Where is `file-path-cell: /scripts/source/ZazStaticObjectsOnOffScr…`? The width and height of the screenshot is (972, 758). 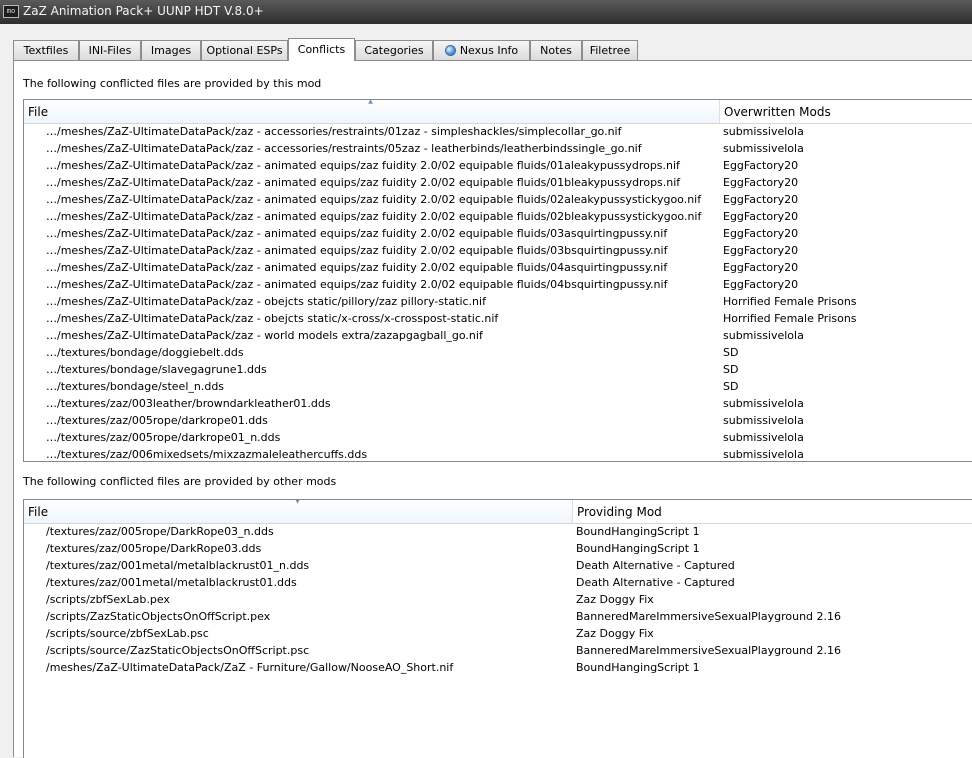
file-path-cell: /scripts/source/ZazStaticObjectsOnOffScr… is located at coordinates (178, 650).